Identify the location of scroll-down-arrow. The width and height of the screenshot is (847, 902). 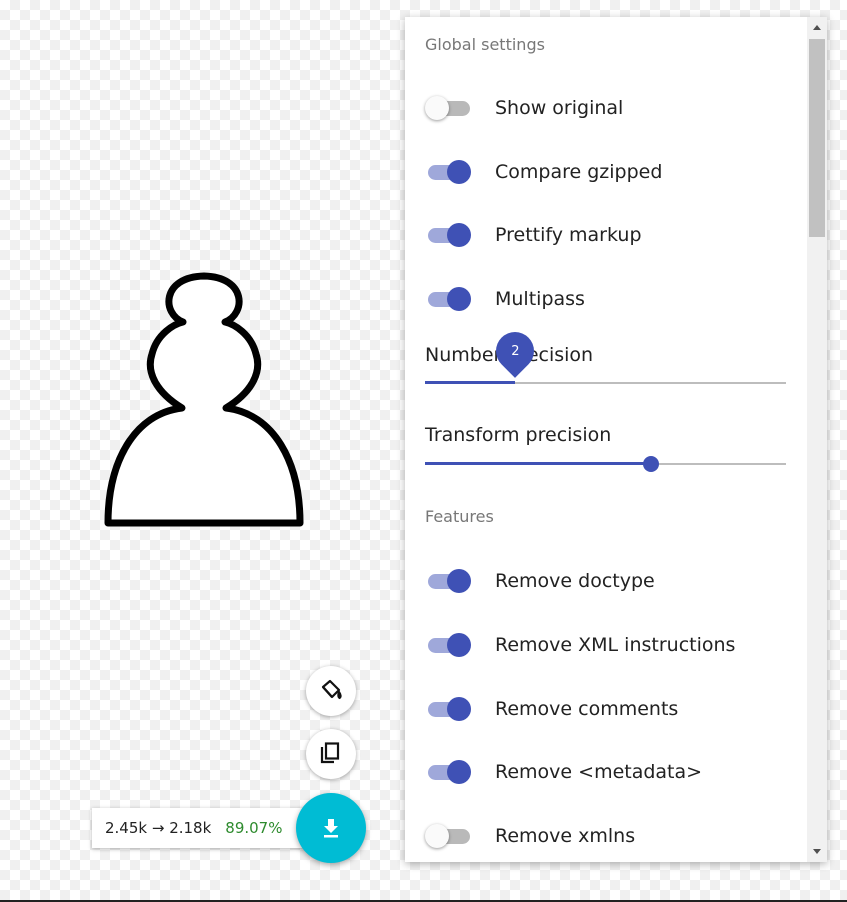
(817, 852).